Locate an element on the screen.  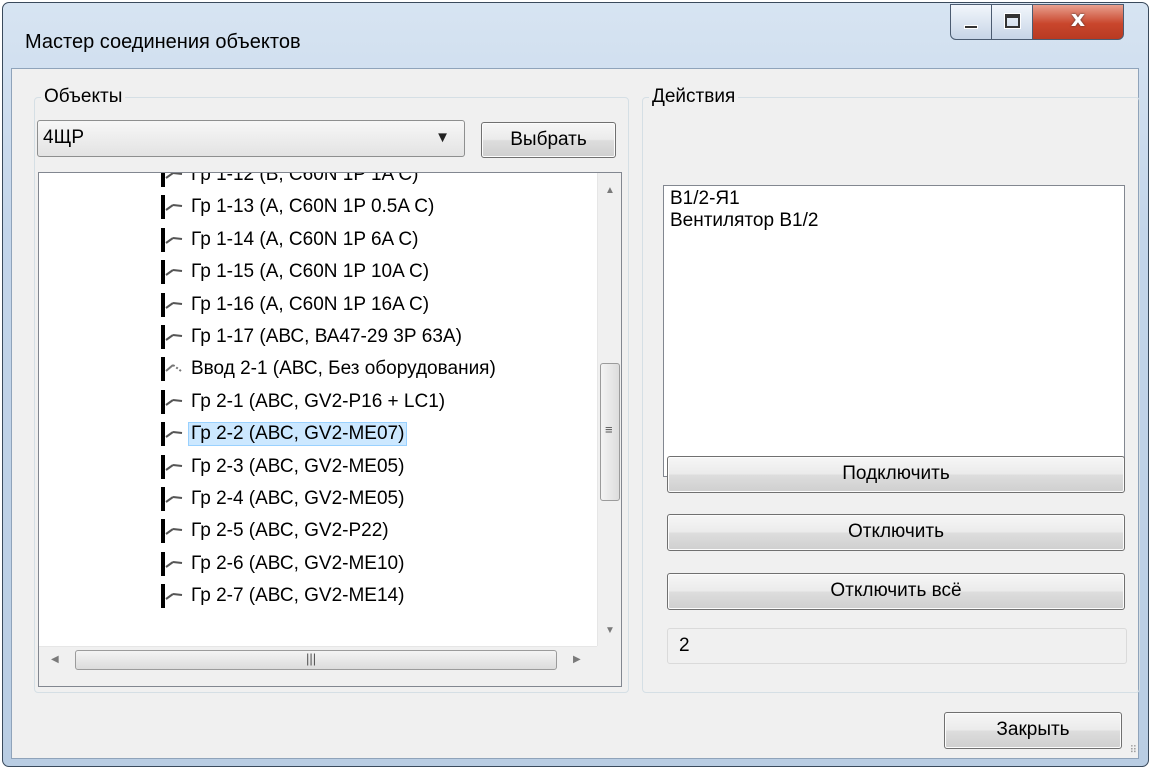
tree-item-label: Гр 1-13 (А, C60N 1P 0.5A C) is located at coordinates (313, 207).